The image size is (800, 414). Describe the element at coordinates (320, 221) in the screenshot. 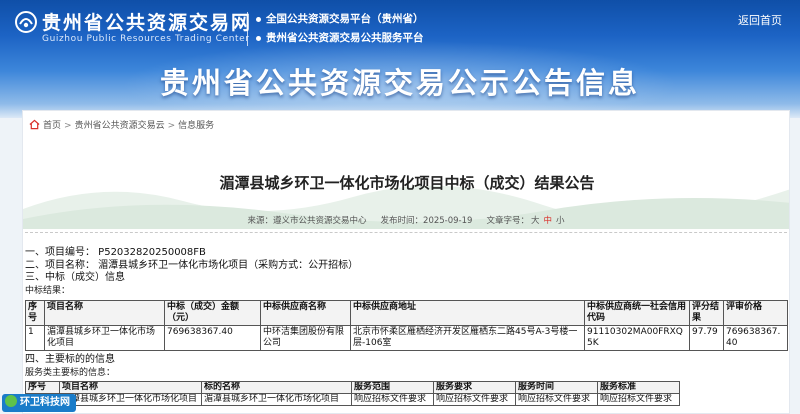

I see `source-value: 遵义市公共资源交易中心` at that location.